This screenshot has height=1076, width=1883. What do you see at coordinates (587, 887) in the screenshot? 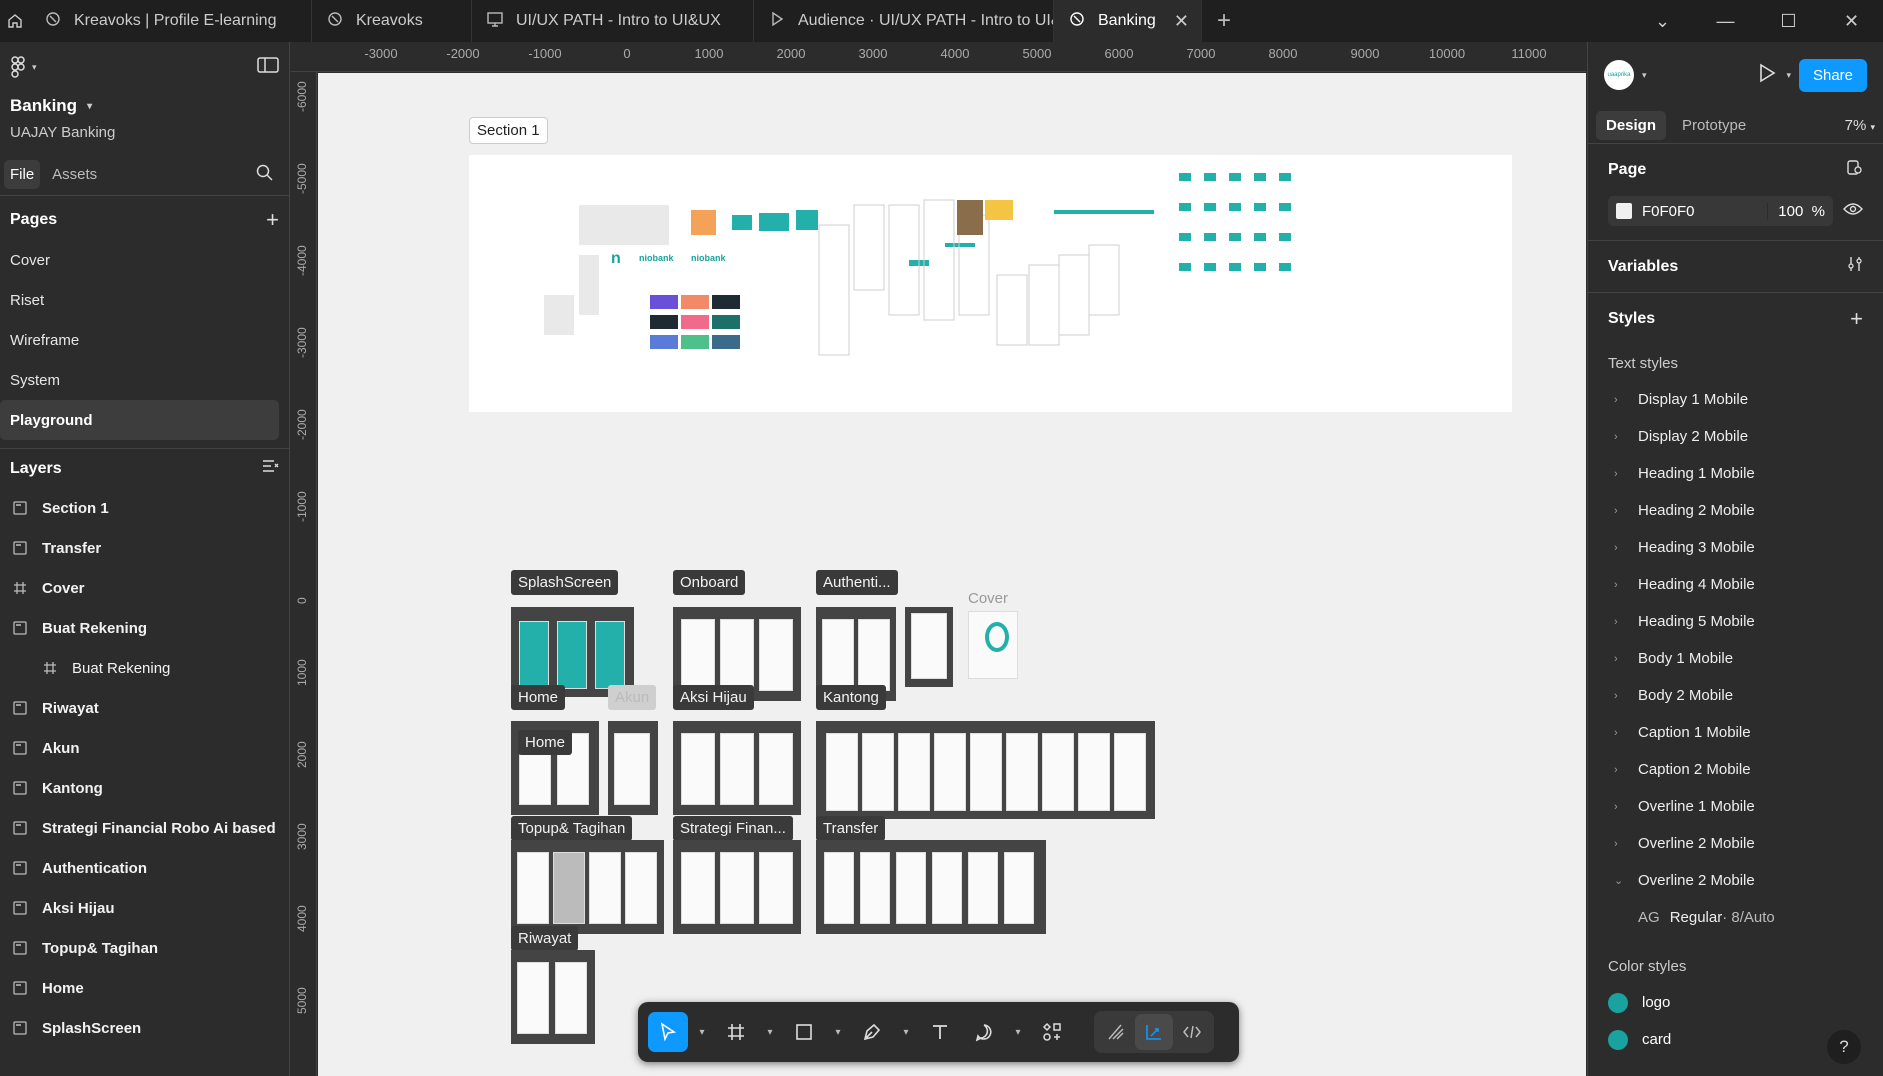
I see `frame-topup-tagihan` at bounding box center [587, 887].